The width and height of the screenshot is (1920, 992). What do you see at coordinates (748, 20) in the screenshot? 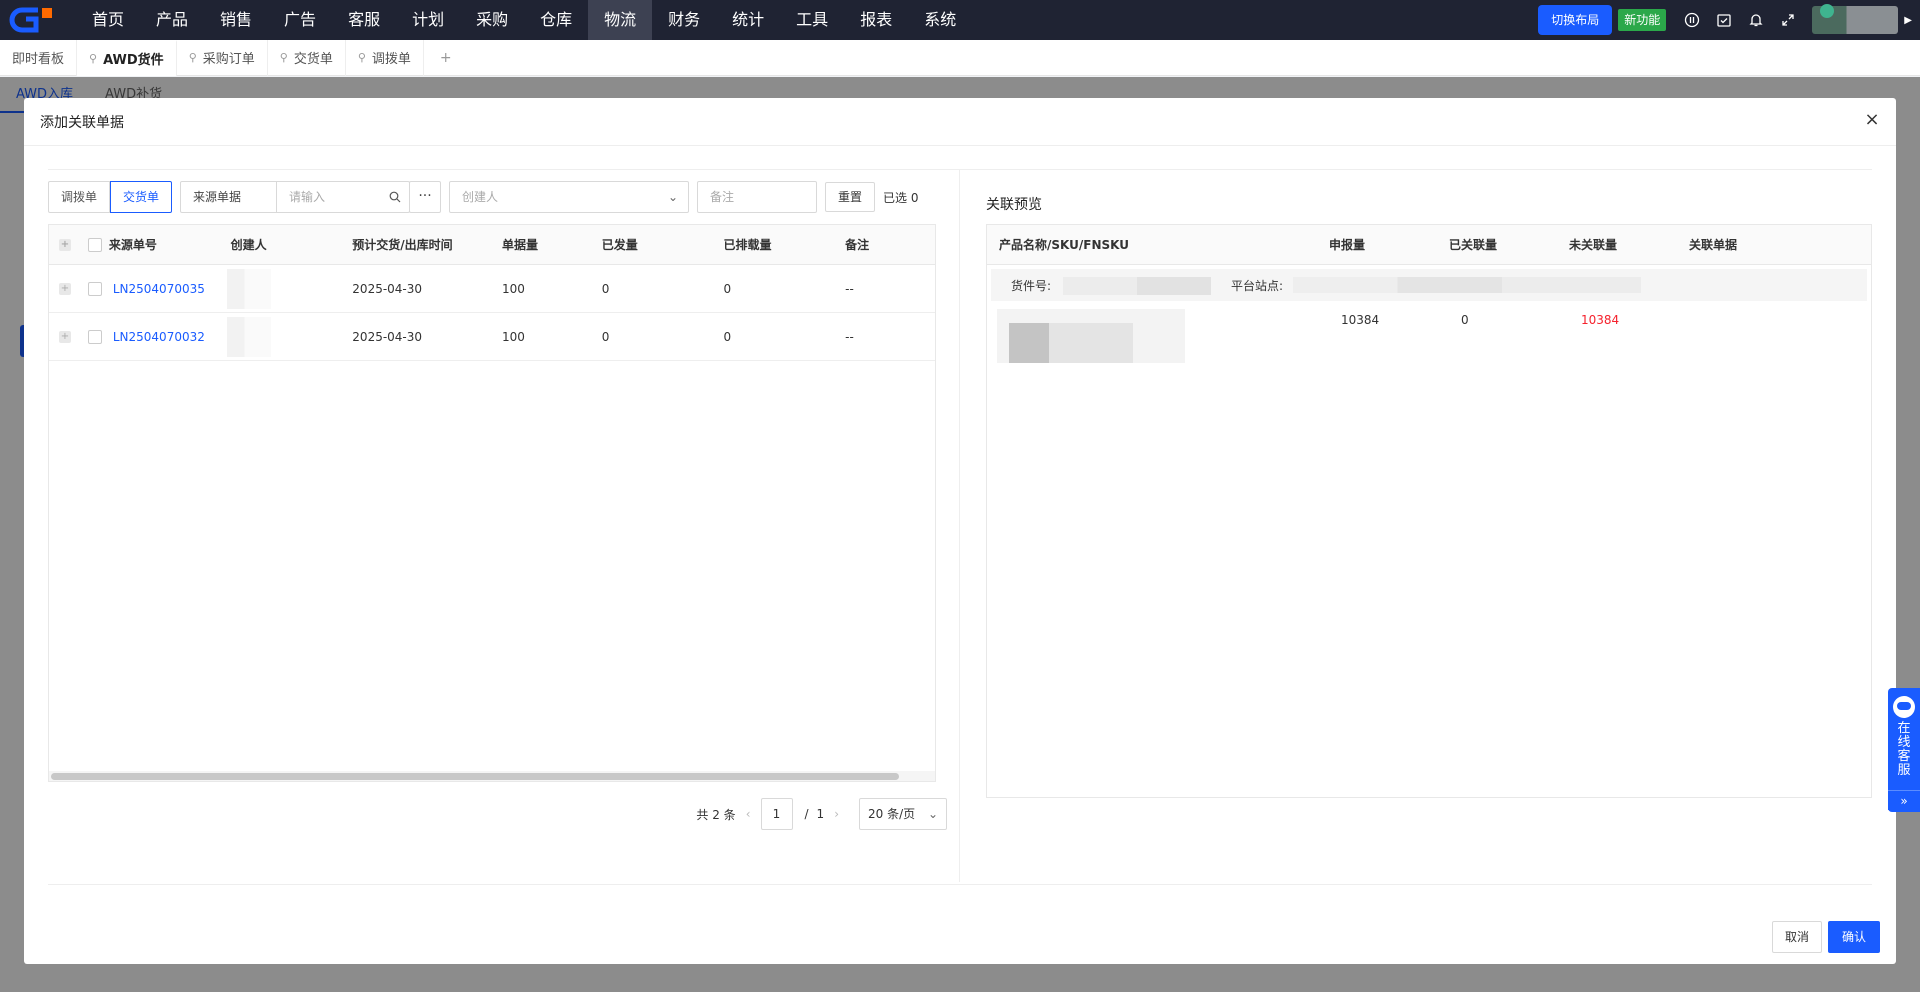
I see `nav-item-10: 统计` at bounding box center [748, 20].